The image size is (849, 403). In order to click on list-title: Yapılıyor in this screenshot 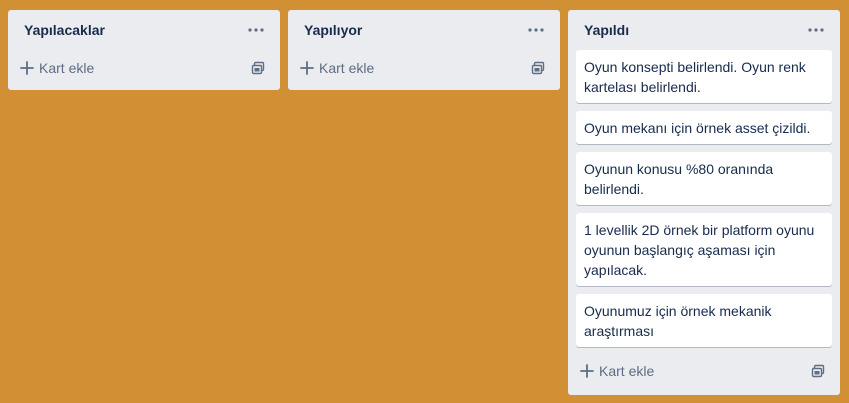, I will do `click(333, 30)`.